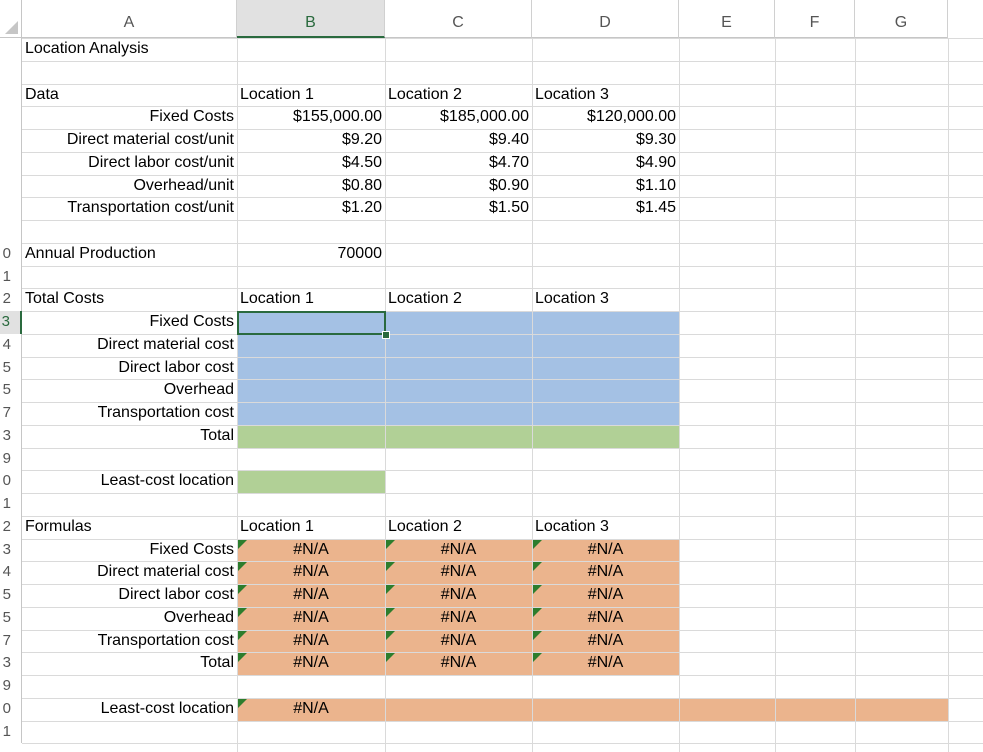 The width and height of the screenshot is (983, 752). What do you see at coordinates (129, 572) in the screenshot?
I see `formulas-row-label: Direct material cost` at bounding box center [129, 572].